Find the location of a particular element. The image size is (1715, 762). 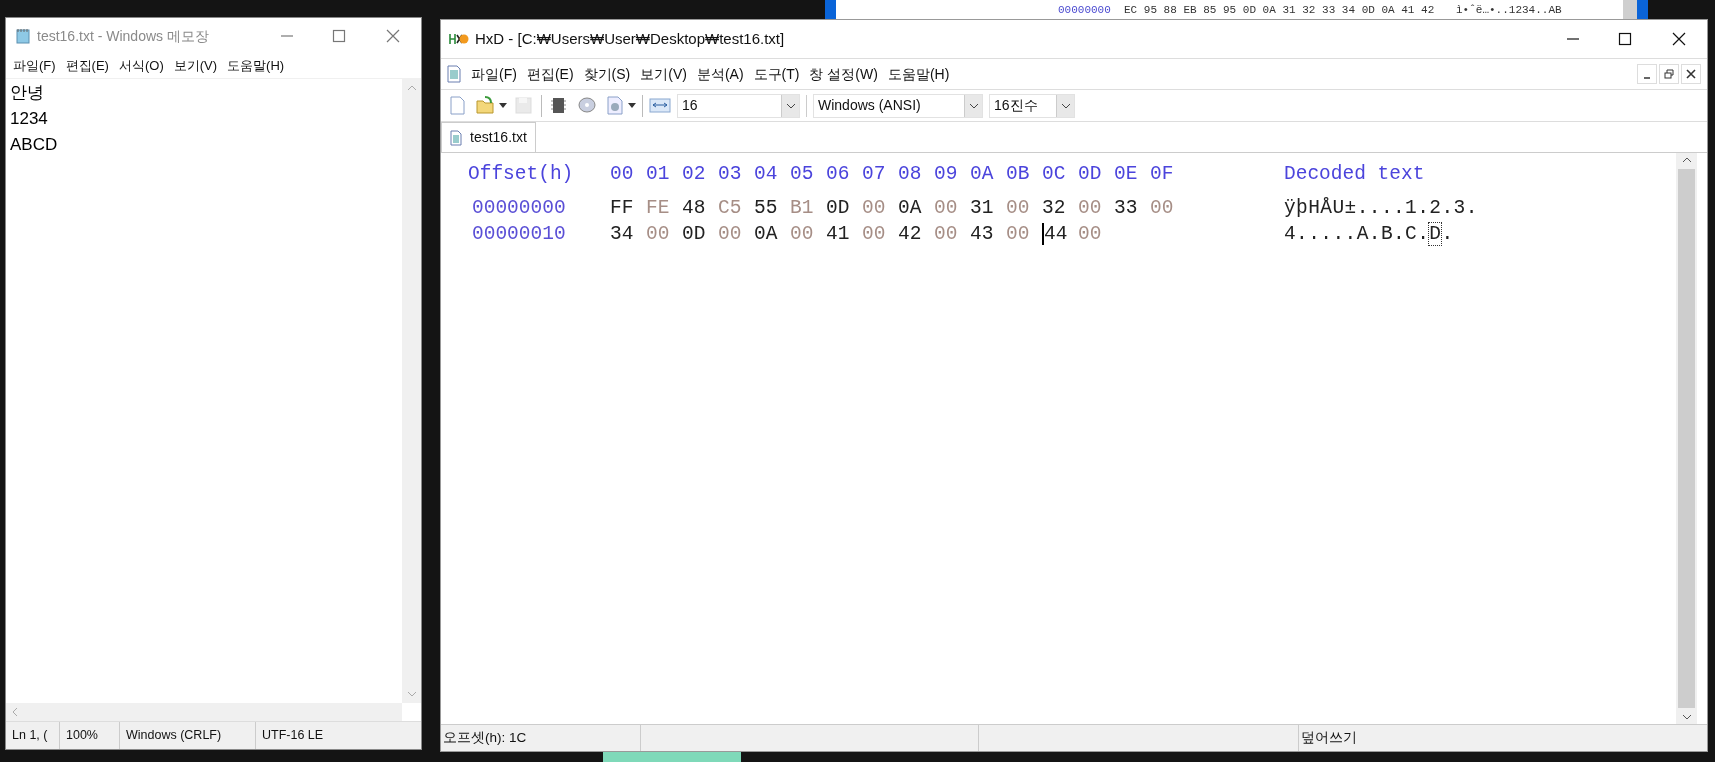

column-header: 06 is located at coordinates (838, 175).